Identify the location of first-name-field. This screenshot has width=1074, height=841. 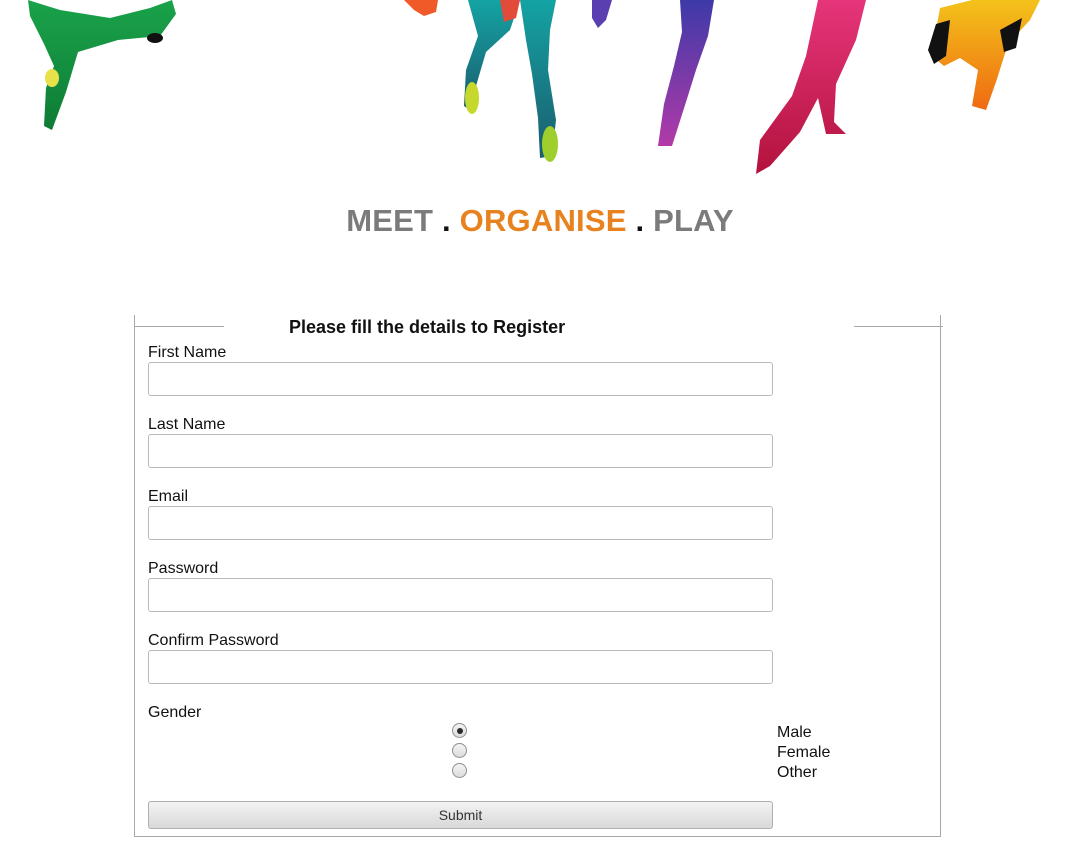
(460, 379).